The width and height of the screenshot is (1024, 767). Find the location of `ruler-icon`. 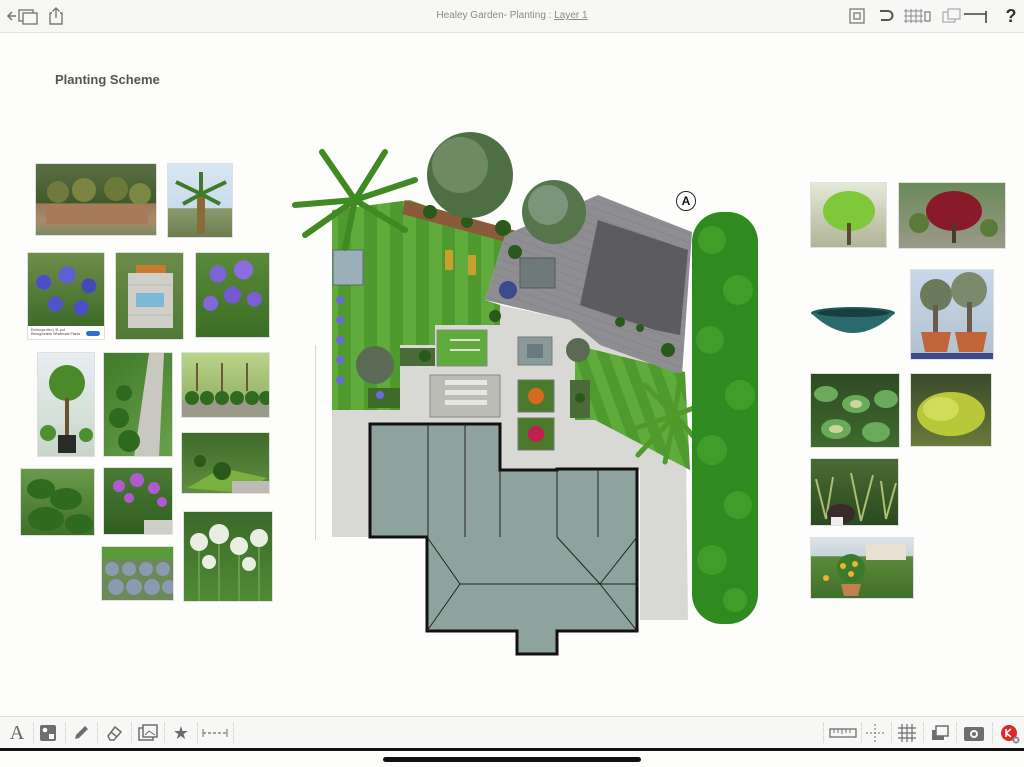

ruler-icon is located at coordinates (843, 733).